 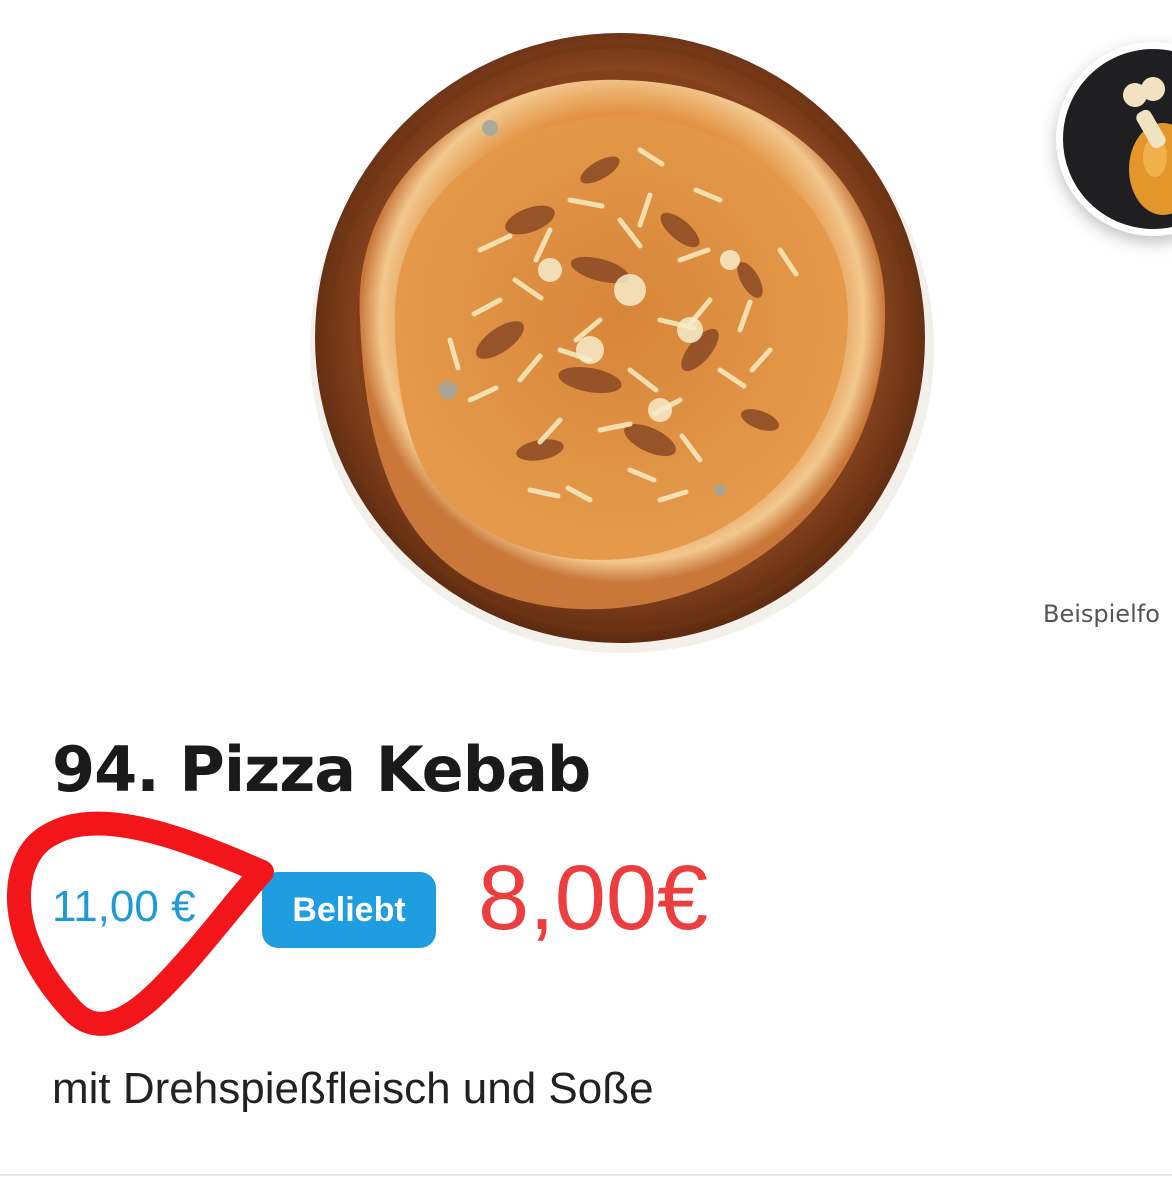 I want to click on popular-badge: Beliebt, so click(x=349, y=910).